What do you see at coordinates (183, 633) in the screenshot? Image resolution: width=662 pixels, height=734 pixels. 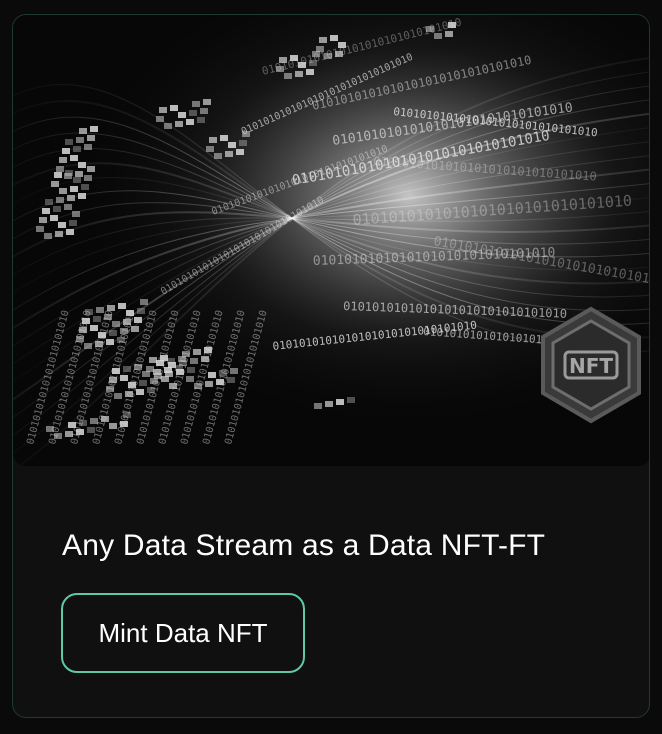 I see `mint-data-nft-button: Mint Data NFT` at bounding box center [183, 633].